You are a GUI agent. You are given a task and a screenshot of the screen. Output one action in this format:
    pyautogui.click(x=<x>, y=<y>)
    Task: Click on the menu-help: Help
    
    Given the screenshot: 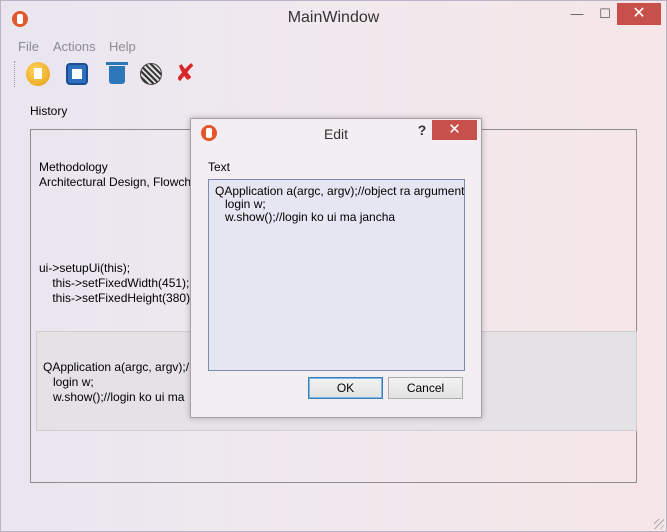 What is the action you would take?
    pyautogui.click(x=122, y=46)
    